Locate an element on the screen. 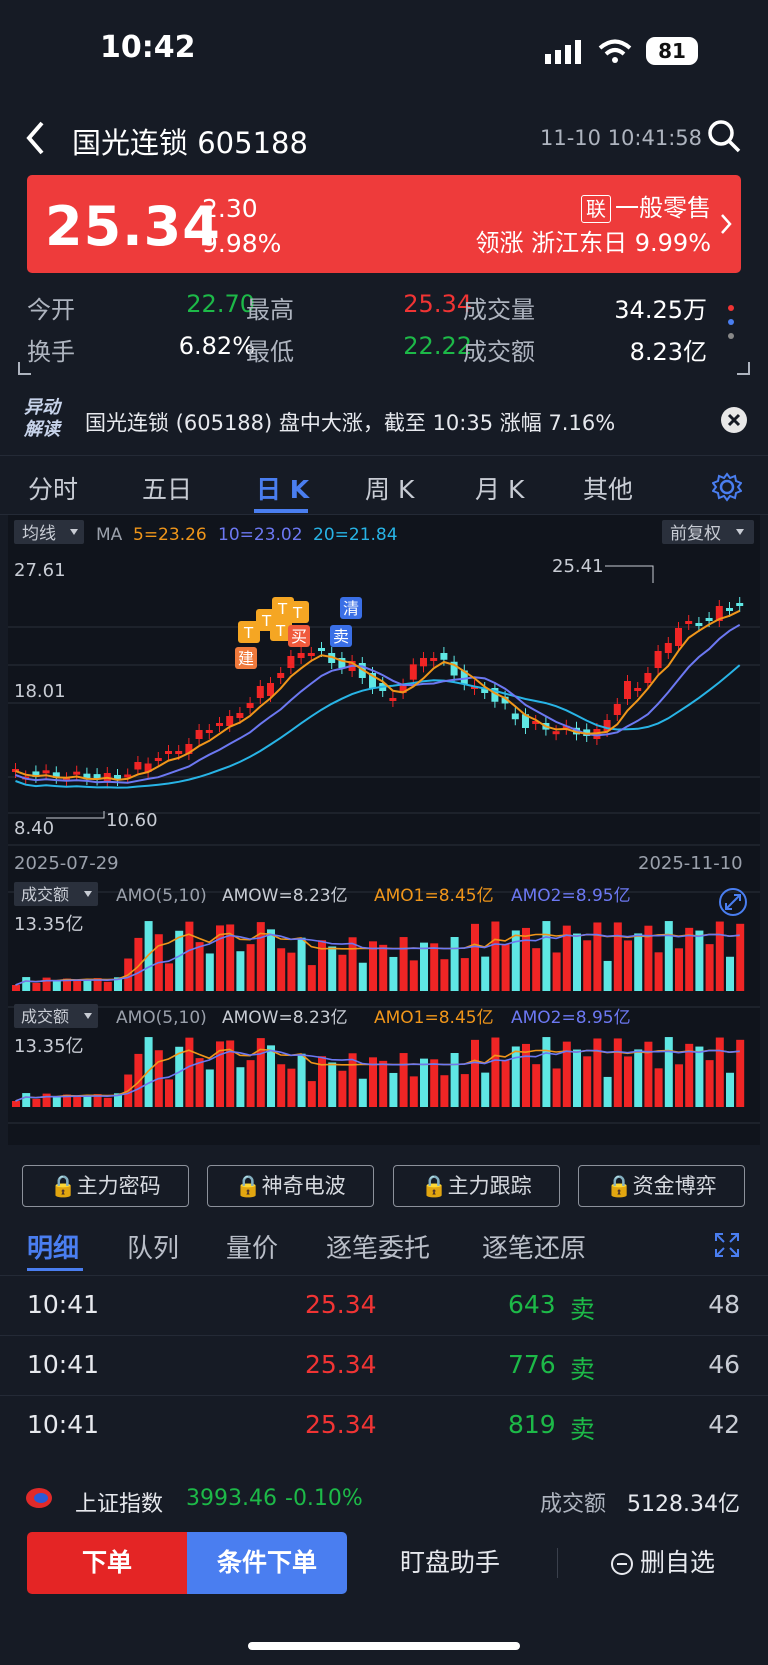 The image size is (768, 1665). tab-detail: 明细 is located at coordinates (53, 1246).